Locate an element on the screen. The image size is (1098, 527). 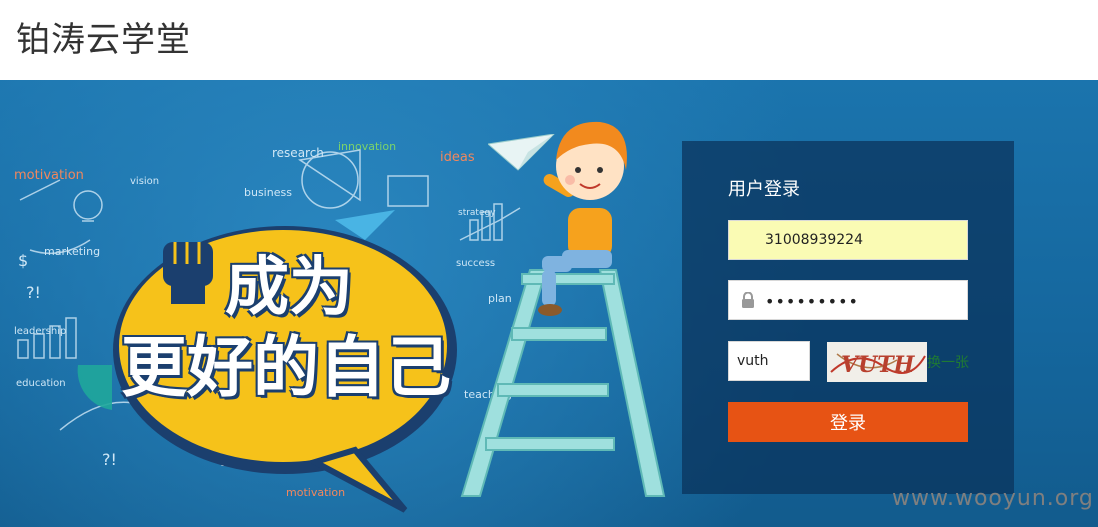
watermark: www.wooyun.org is located at coordinates (993, 498).